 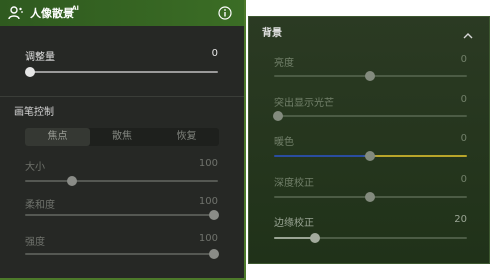 I want to click on edge-correction-slider-fill, so click(x=293, y=238).